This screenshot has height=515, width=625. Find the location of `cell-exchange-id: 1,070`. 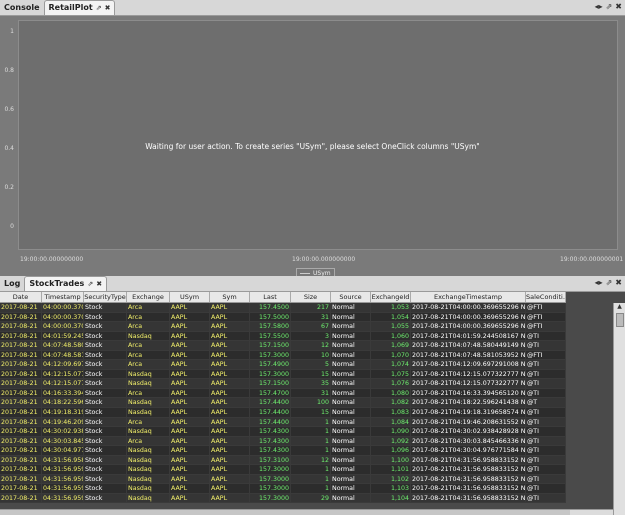

cell-exchange-id: 1,070 is located at coordinates (391, 355).